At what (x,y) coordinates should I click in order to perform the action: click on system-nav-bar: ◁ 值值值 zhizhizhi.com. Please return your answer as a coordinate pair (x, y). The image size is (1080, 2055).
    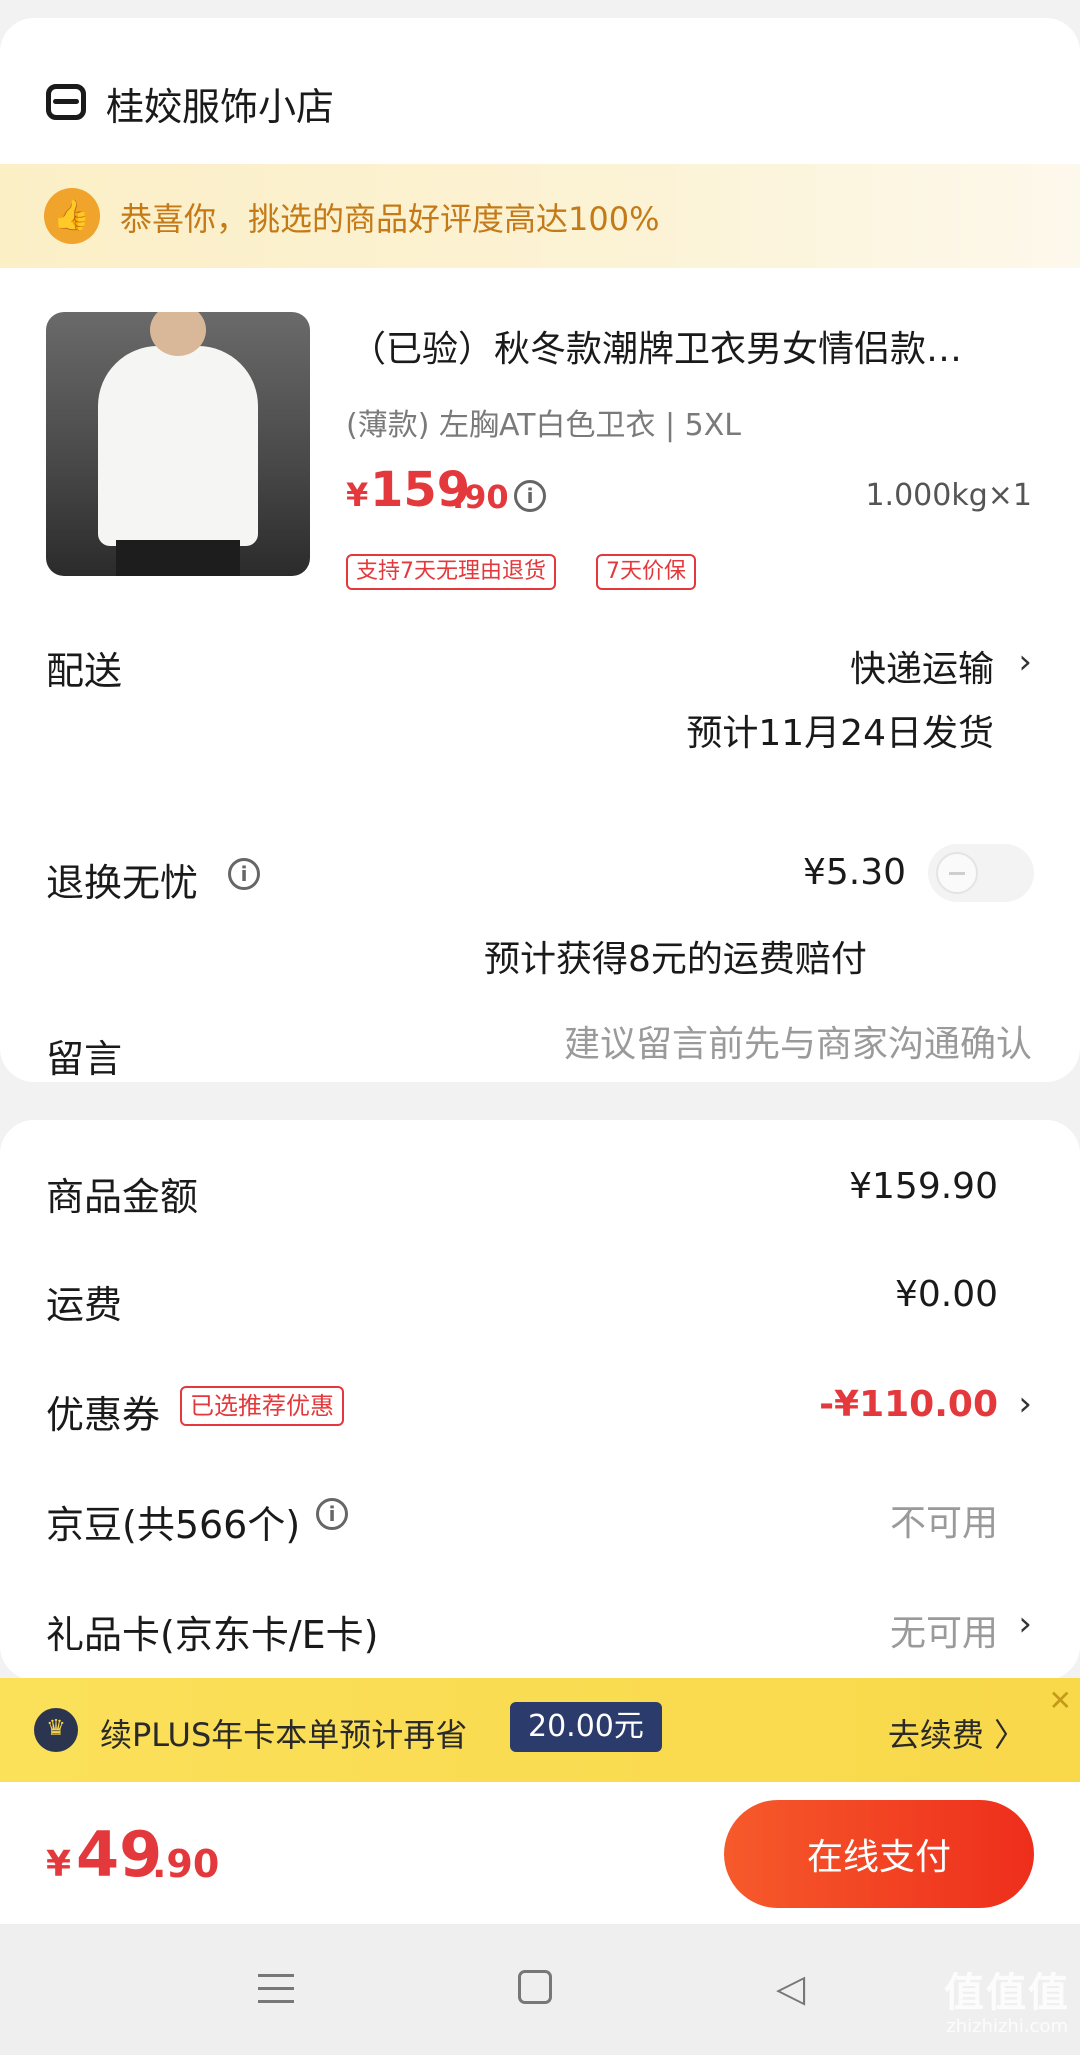
    Looking at the image, I should click on (540, 1989).